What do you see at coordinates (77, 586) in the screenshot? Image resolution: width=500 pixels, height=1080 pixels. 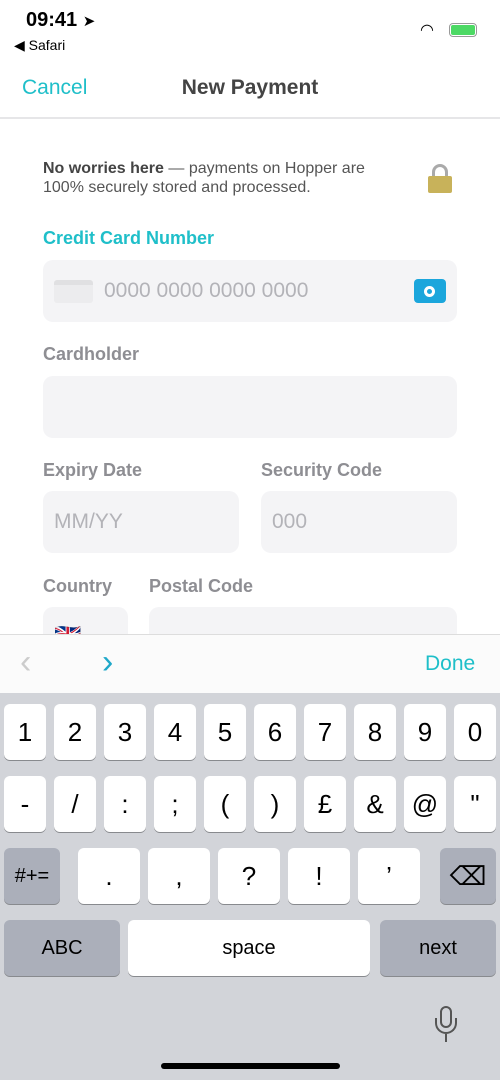 I see `country-label: Country` at bounding box center [77, 586].